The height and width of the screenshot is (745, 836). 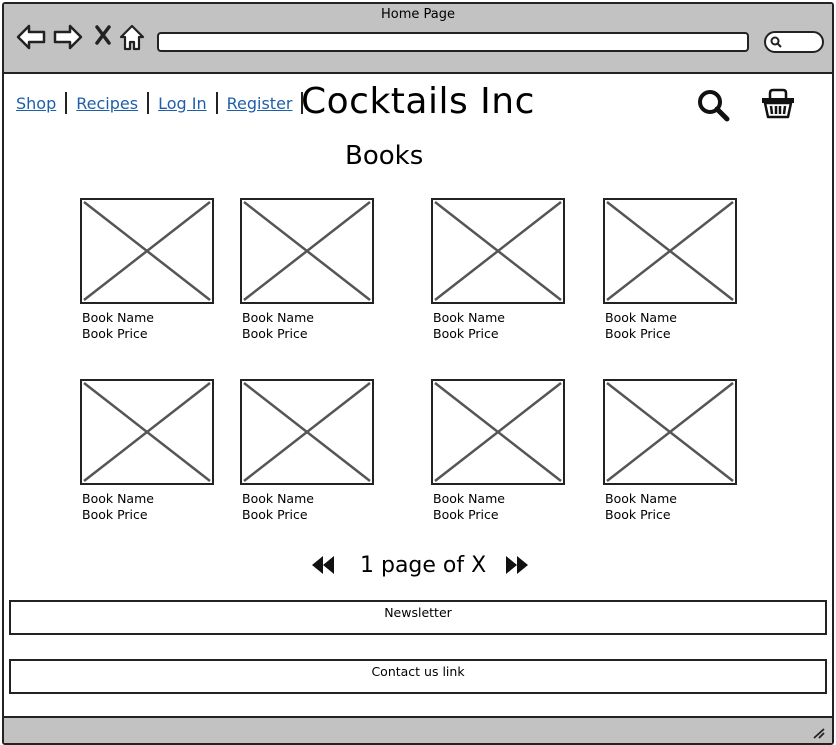 What do you see at coordinates (794, 42) in the screenshot?
I see `browser-search-field` at bounding box center [794, 42].